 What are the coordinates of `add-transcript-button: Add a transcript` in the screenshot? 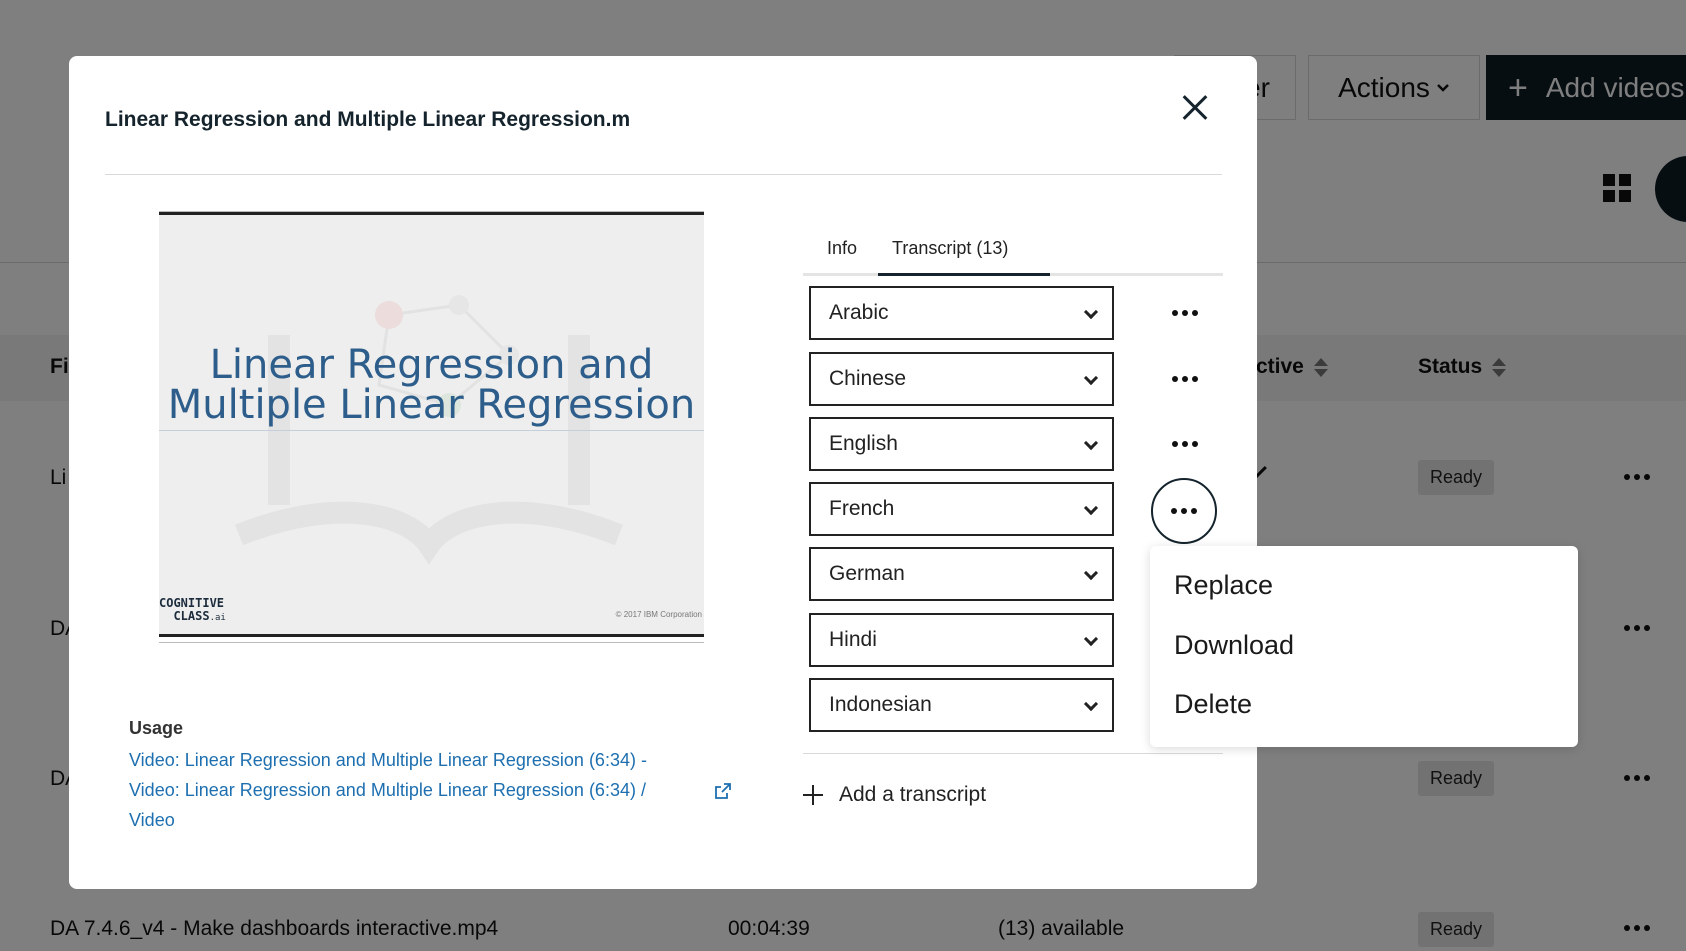 It's located at (894, 795).